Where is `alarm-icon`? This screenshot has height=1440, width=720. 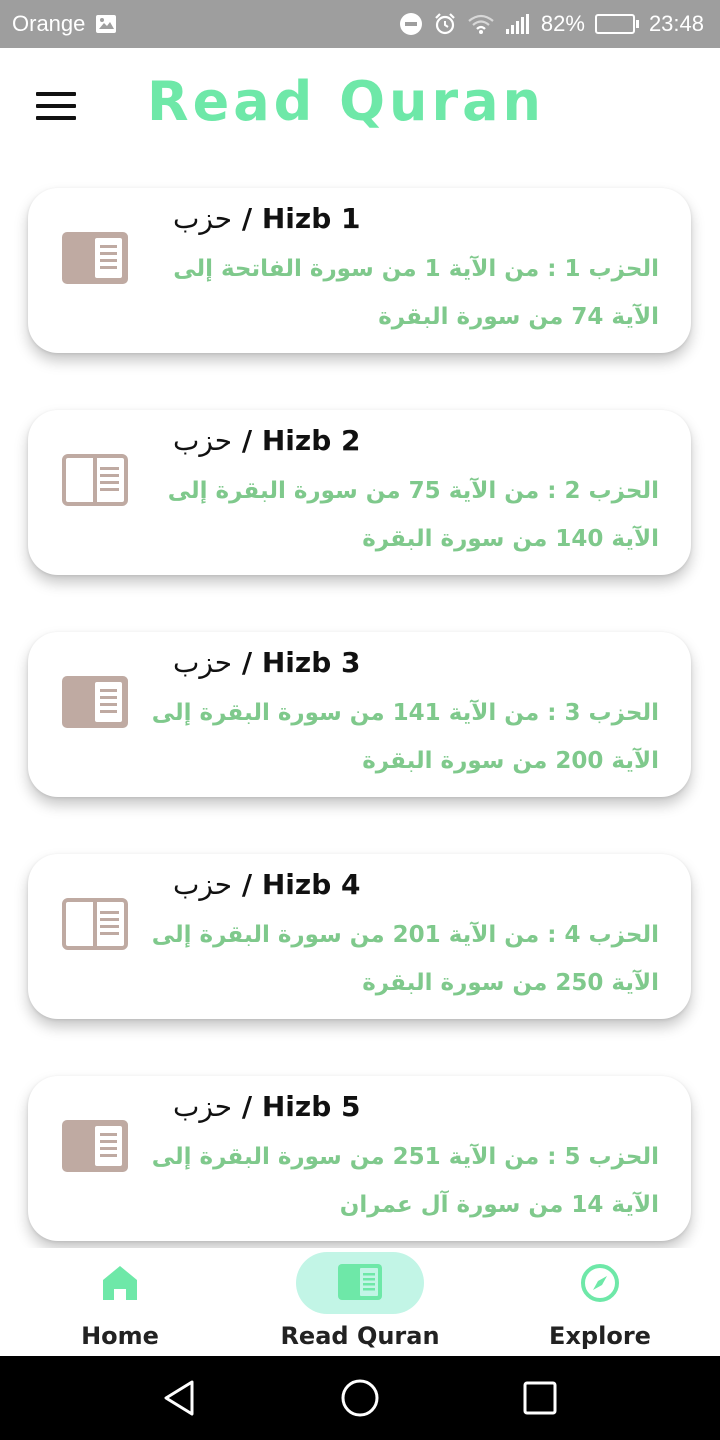 alarm-icon is located at coordinates (445, 24).